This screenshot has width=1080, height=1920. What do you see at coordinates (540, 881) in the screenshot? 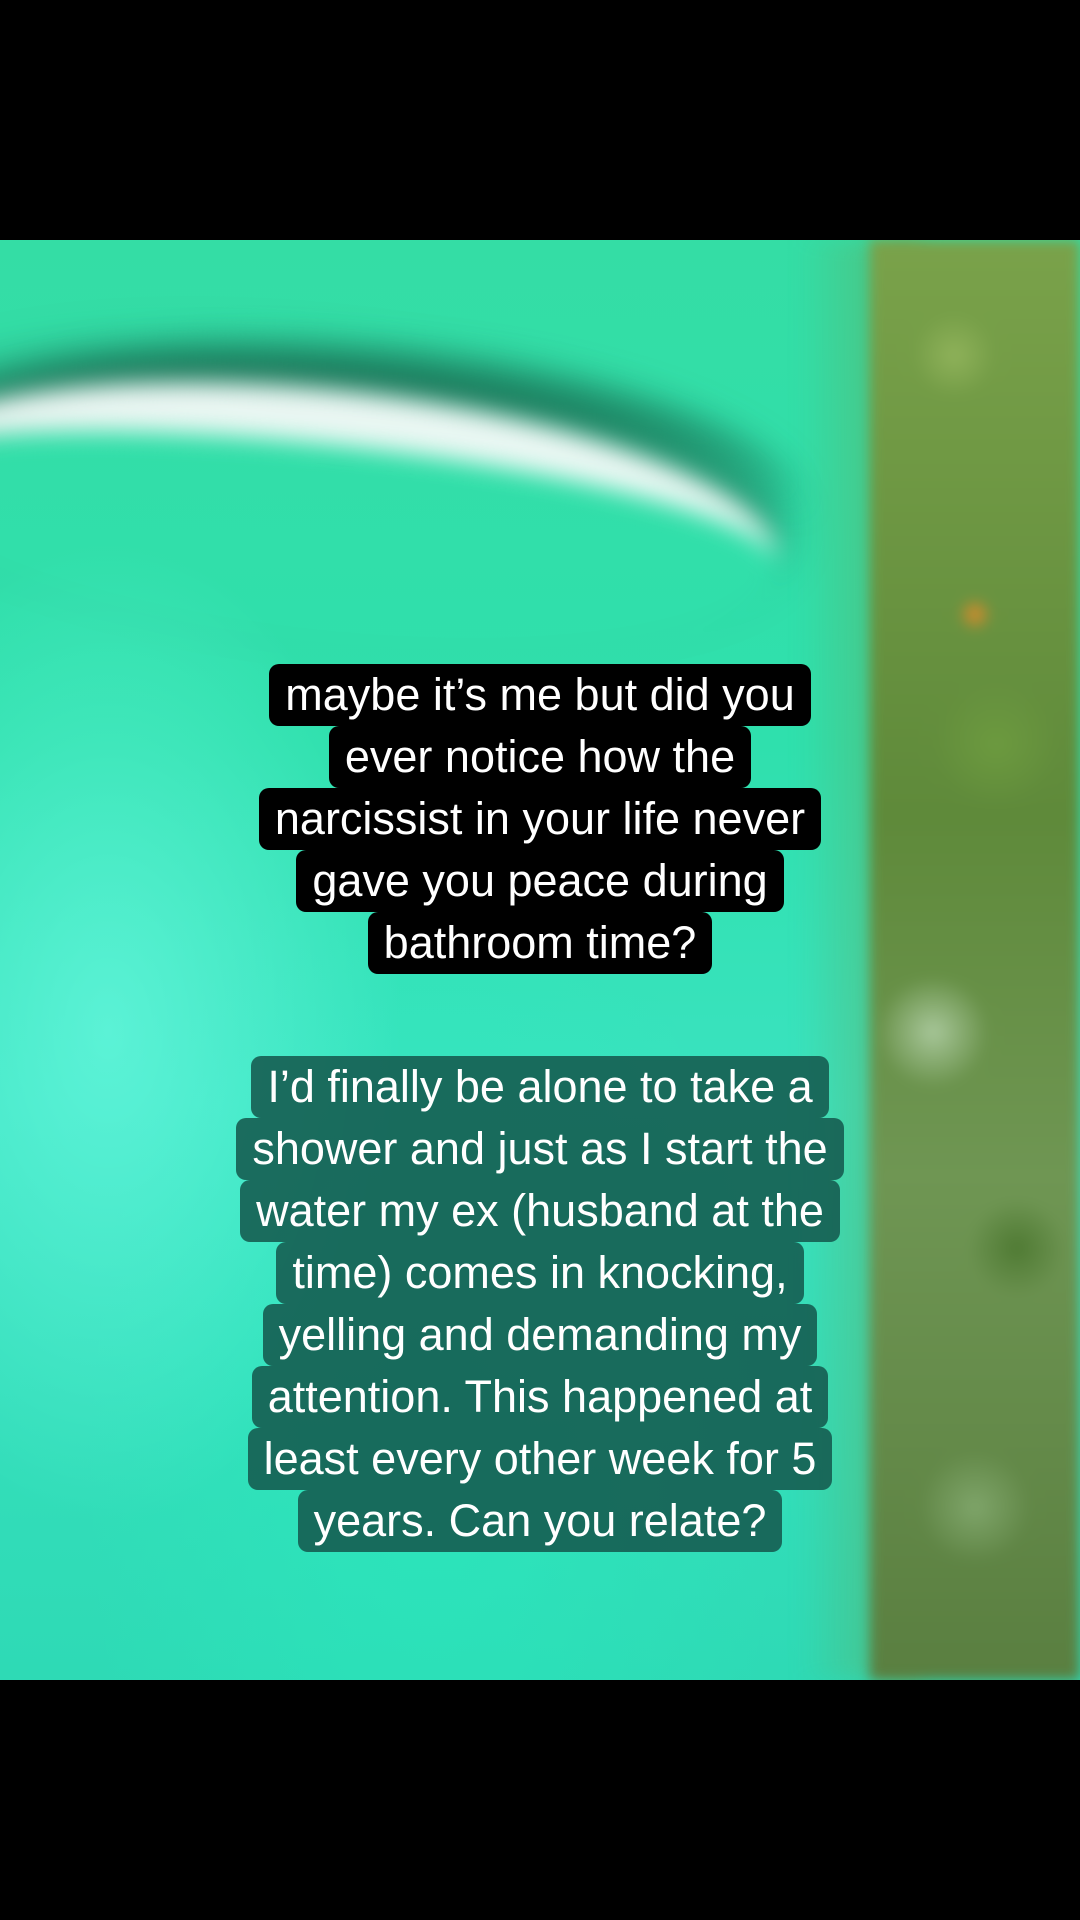
I see `caption-top-line: gave you peace during` at bounding box center [540, 881].